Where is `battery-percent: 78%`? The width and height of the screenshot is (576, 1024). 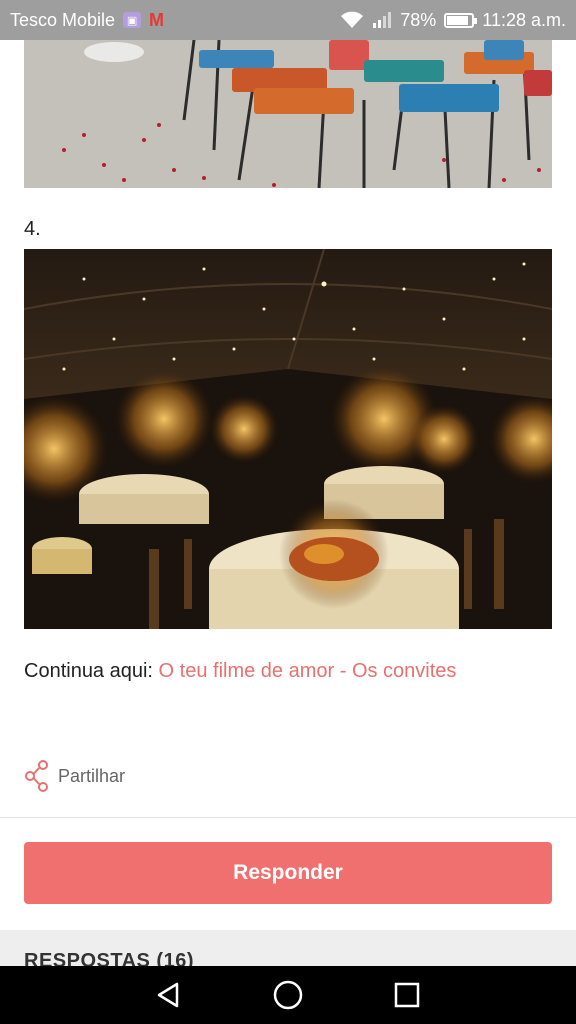
battery-percent: 78% is located at coordinates (418, 19).